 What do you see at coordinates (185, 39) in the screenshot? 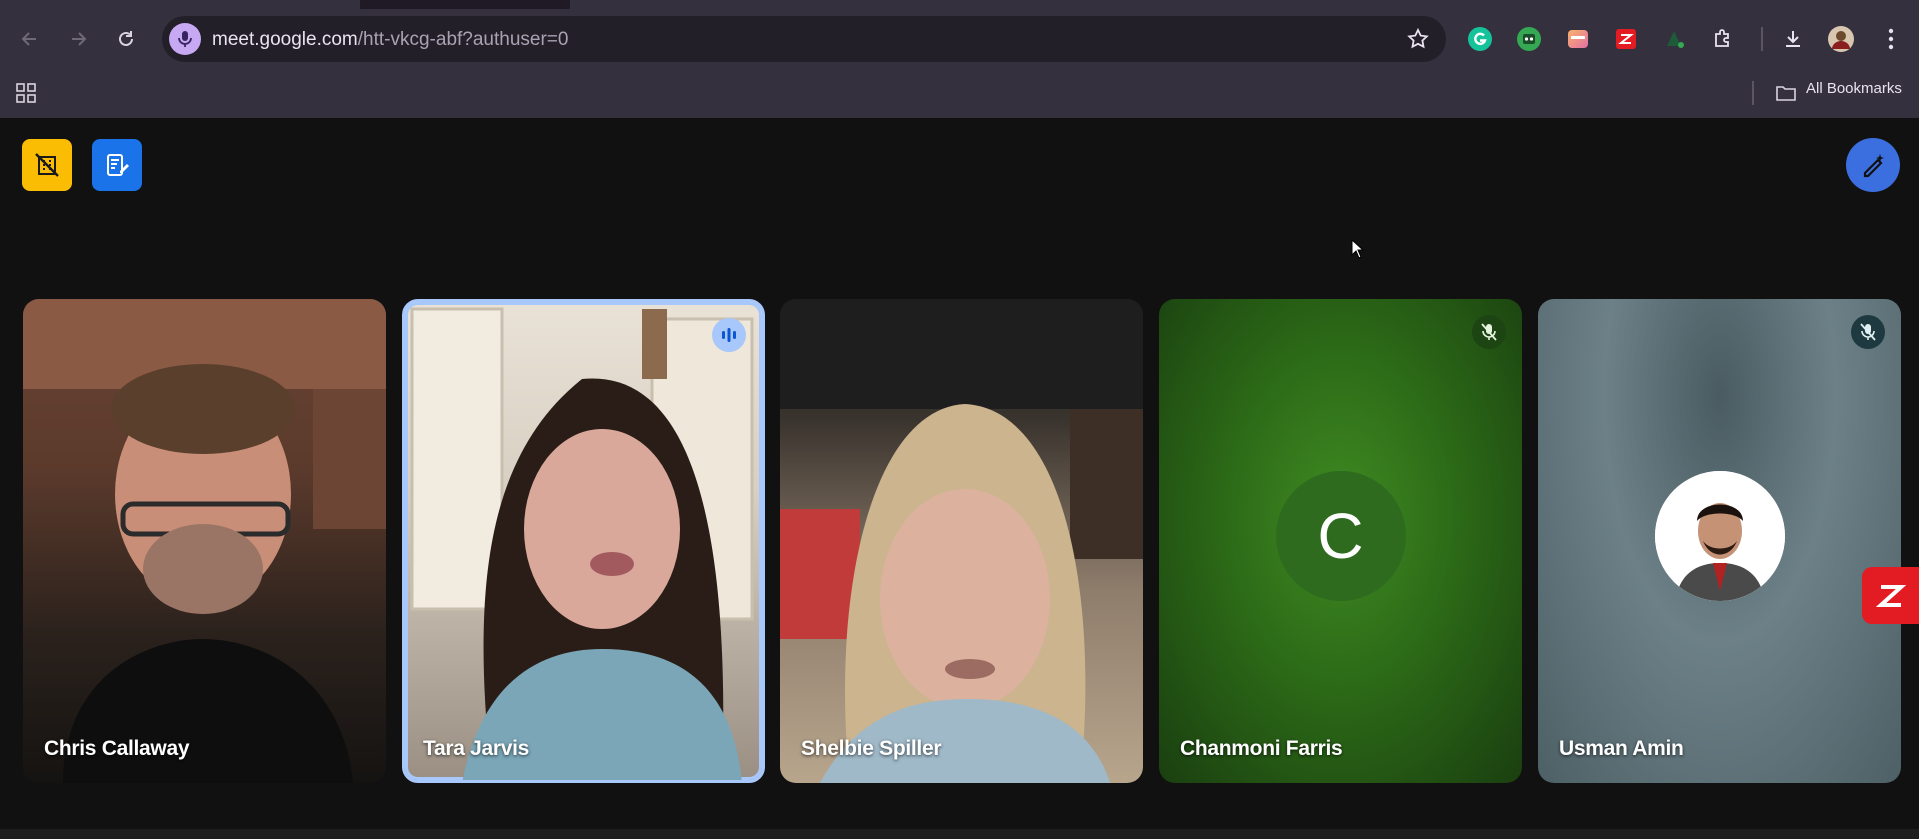
I see `voice-search-icon` at bounding box center [185, 39].